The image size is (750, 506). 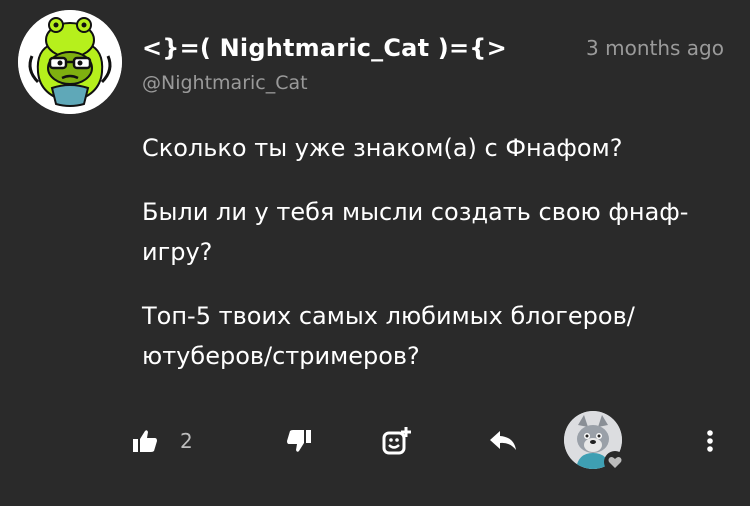 What do you see at coordinates (186, 441) in the screenshot?
I see `like-count: 2` at bounding box center [186, 441].